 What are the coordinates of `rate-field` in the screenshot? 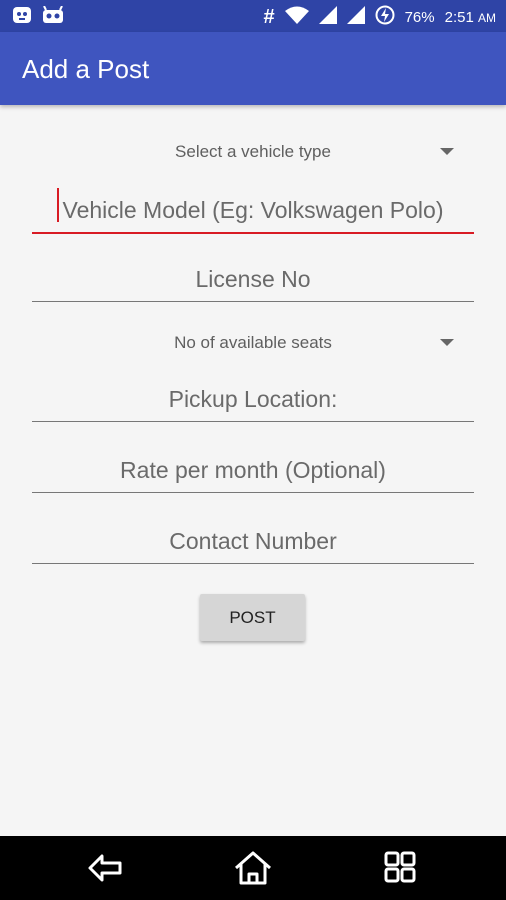 It's located at (253, 470).